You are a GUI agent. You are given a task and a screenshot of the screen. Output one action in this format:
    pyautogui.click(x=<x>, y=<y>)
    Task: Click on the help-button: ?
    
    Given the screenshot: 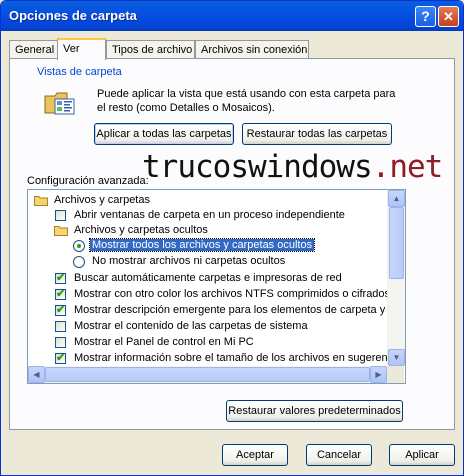 What is the action you would take?
    pyautogui.click(x=425, y=16)
    